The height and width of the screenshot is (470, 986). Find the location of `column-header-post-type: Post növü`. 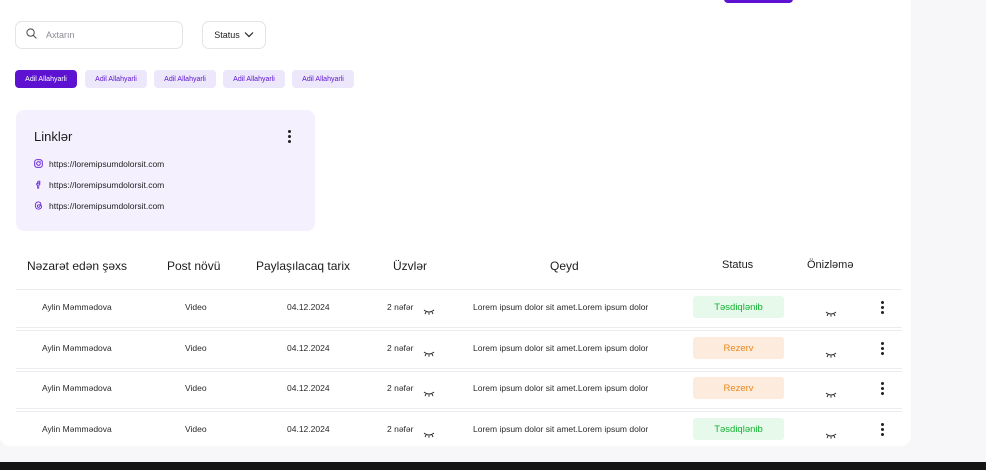

column-header-post-type: Post növü is located at coordinates (193, 266).